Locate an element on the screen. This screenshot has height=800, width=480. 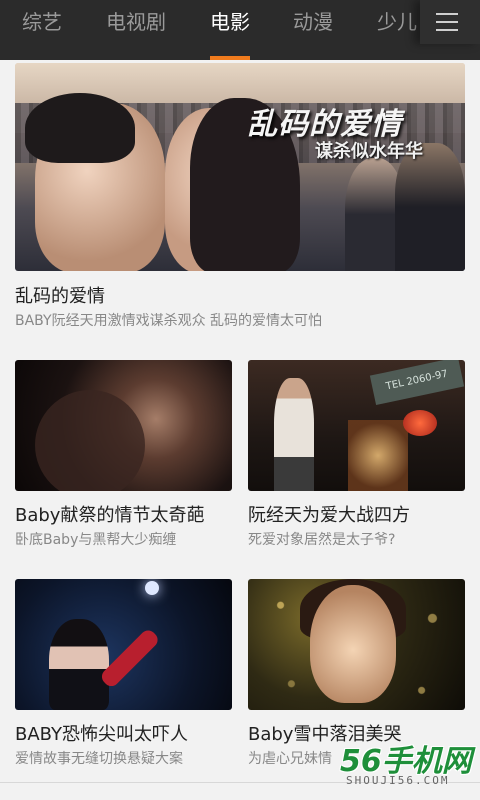
tab-movies: 电影 is located at coordinates (230, 30).